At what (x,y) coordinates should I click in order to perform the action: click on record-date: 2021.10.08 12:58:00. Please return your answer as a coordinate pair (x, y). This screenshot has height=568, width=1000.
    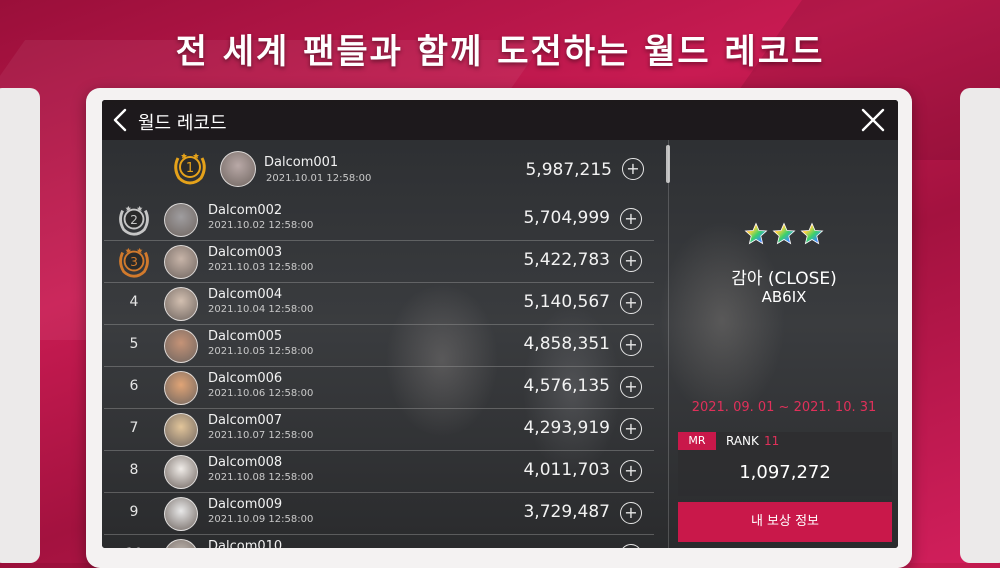
    Looking at the image, I should click on (261, 477).